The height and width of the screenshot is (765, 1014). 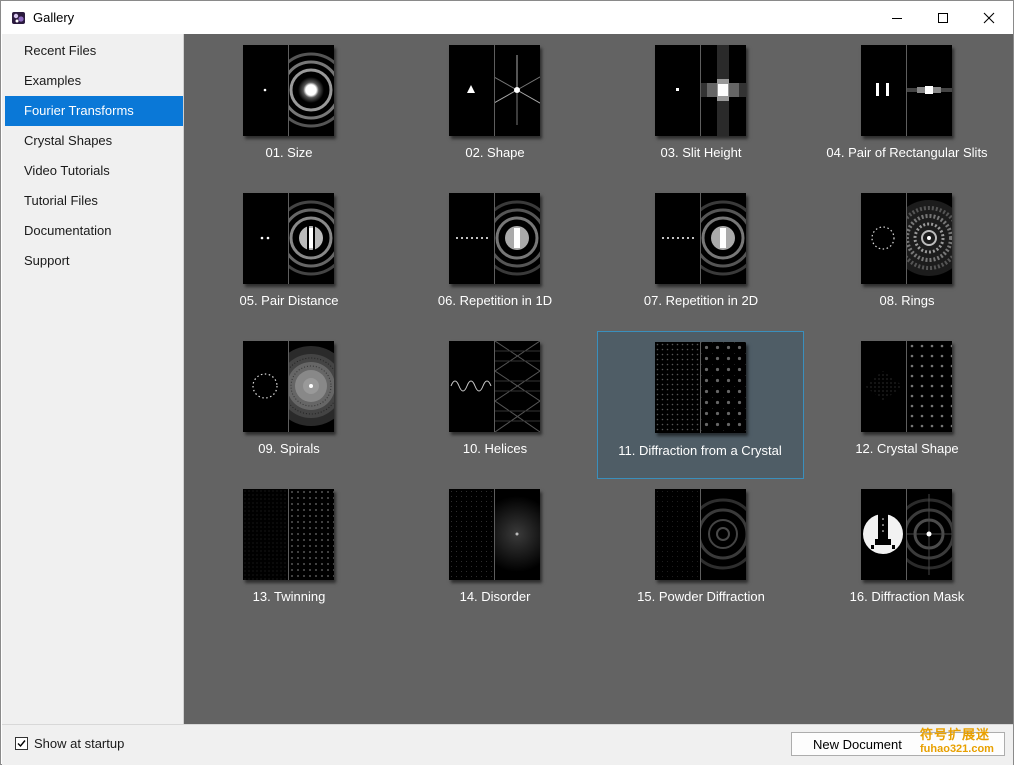 I want to click on gallery-item-label: 08. Rings, so click(x=907, y=300).